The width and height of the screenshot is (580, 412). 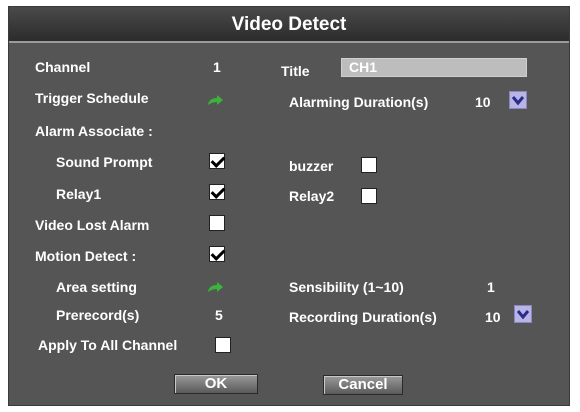 I want to click on relay1-label: Relay1, so click(x=79, y=194).